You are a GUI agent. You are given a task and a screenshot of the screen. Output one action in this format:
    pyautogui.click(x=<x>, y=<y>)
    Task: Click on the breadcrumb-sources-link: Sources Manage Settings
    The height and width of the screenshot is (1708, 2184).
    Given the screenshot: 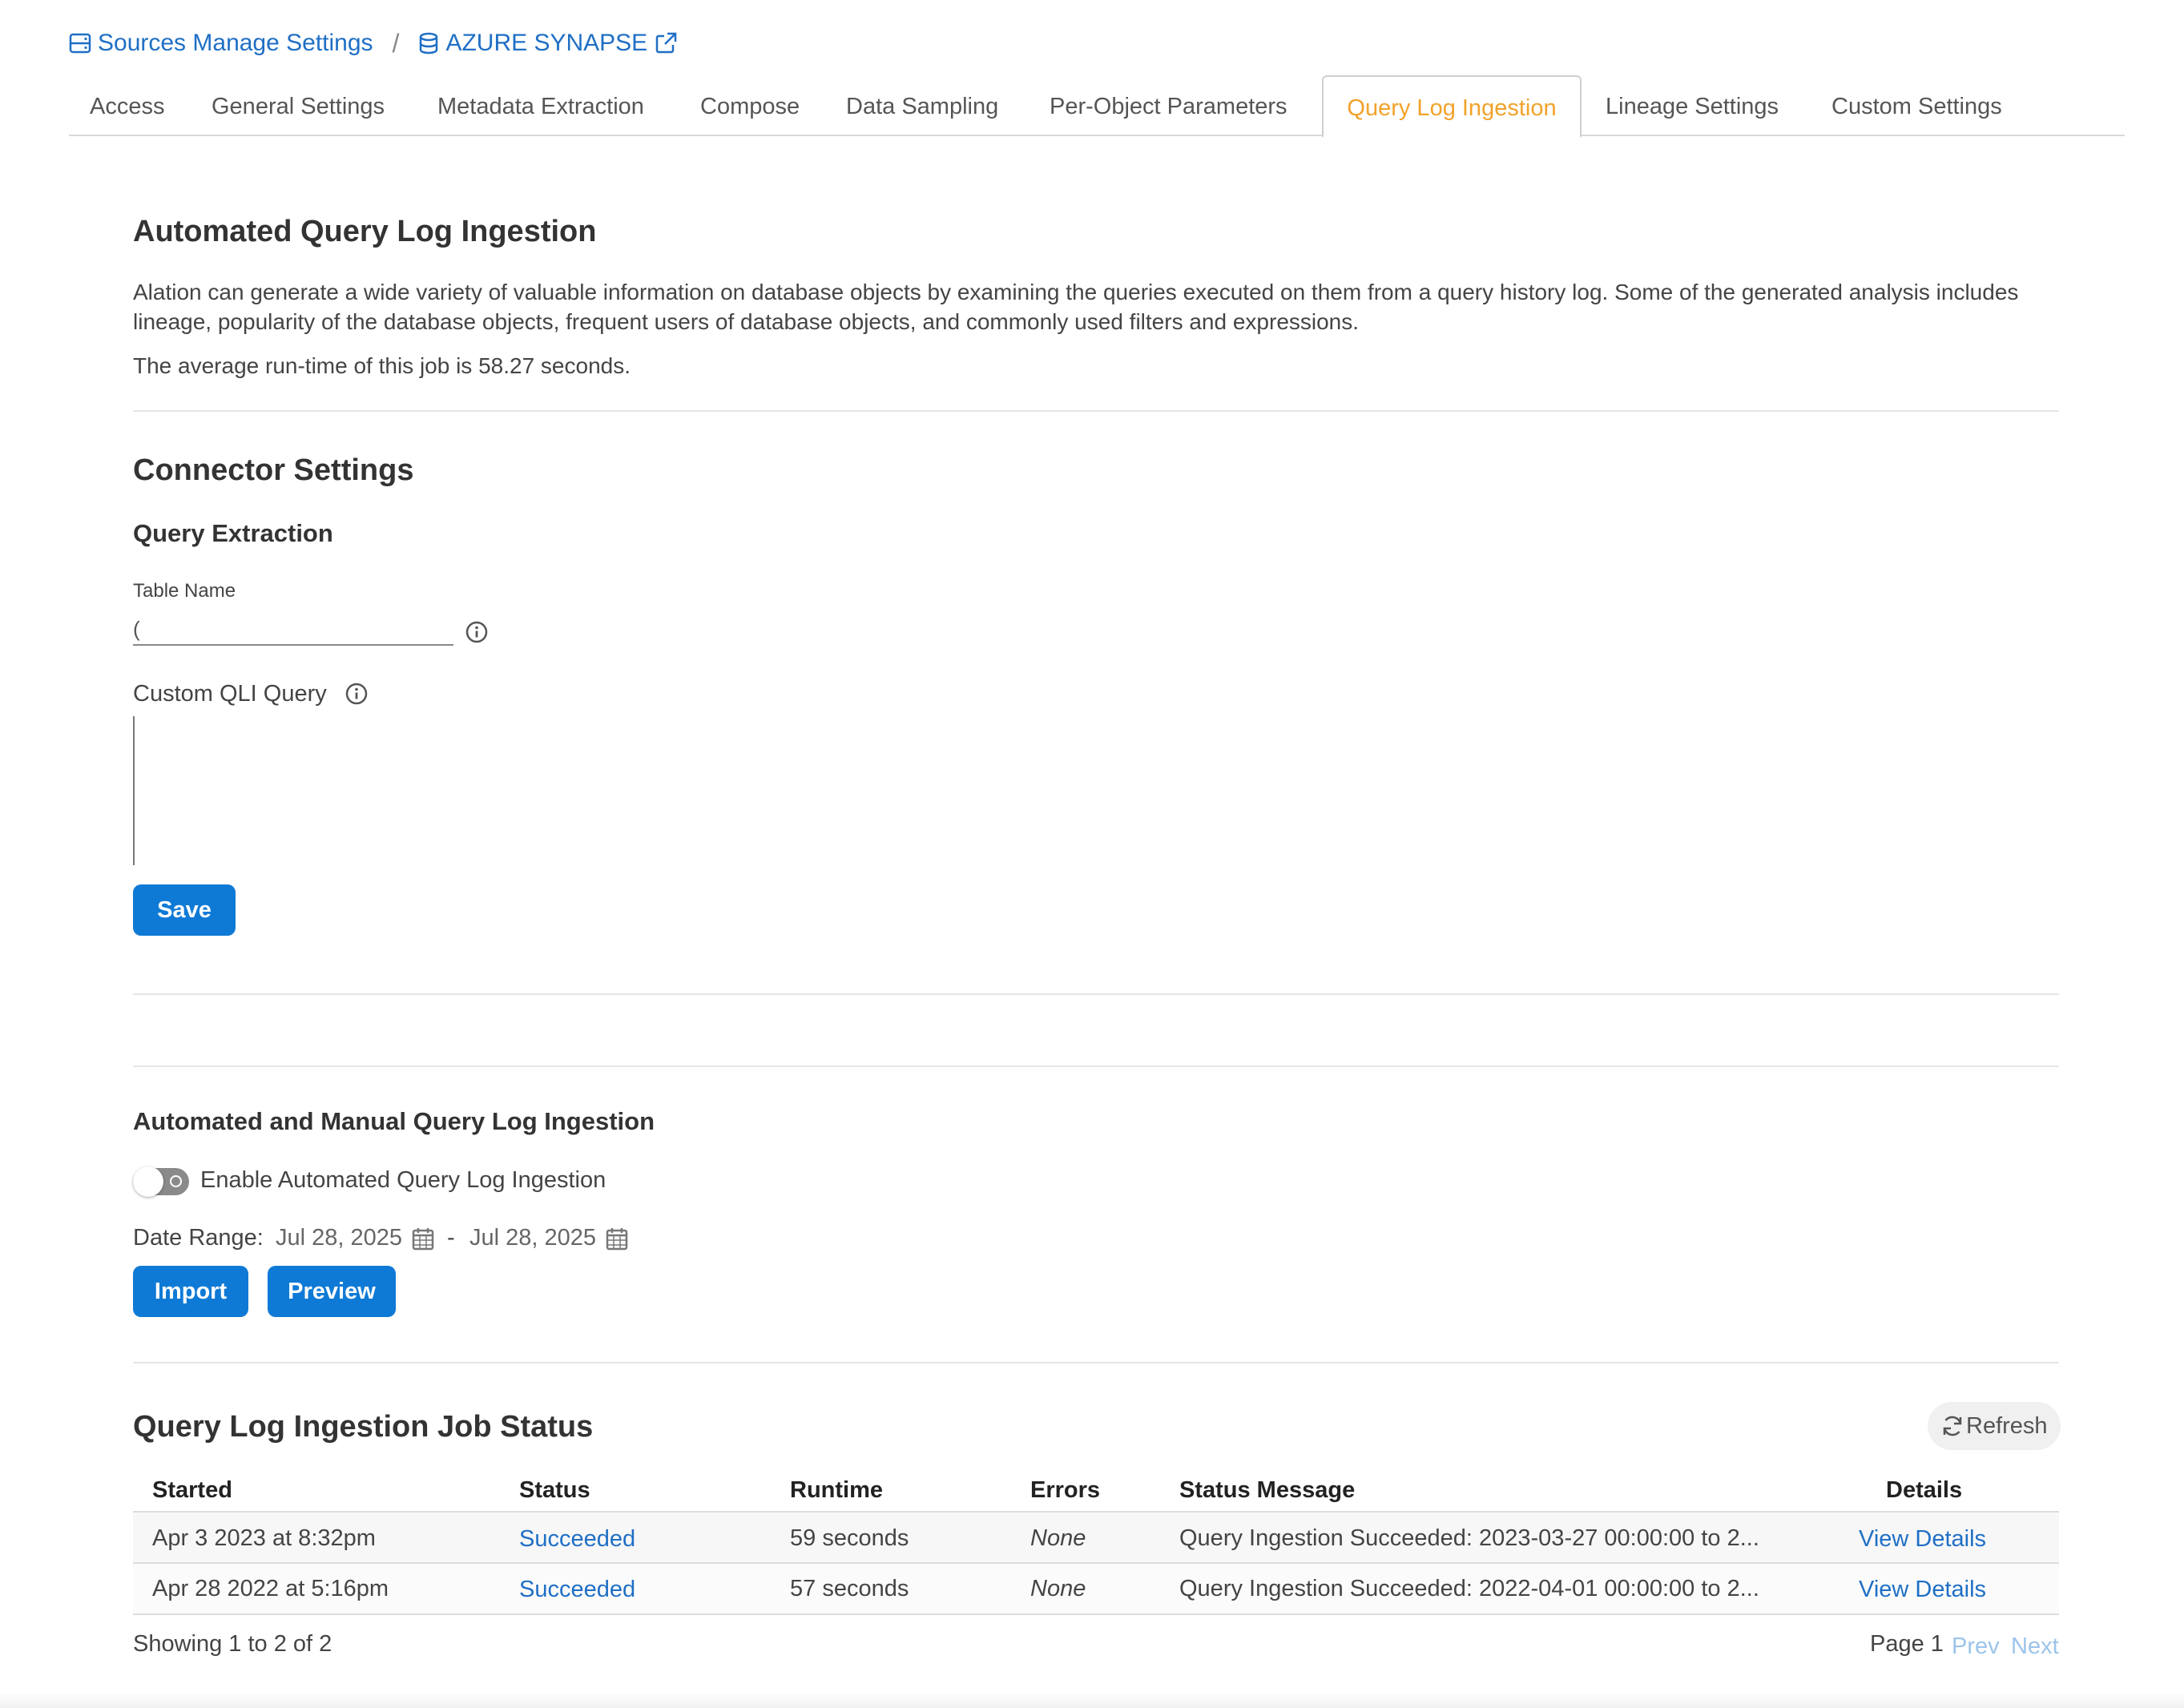 What is the action you would take?
    pyautogui.click(x=221, y=44)
    